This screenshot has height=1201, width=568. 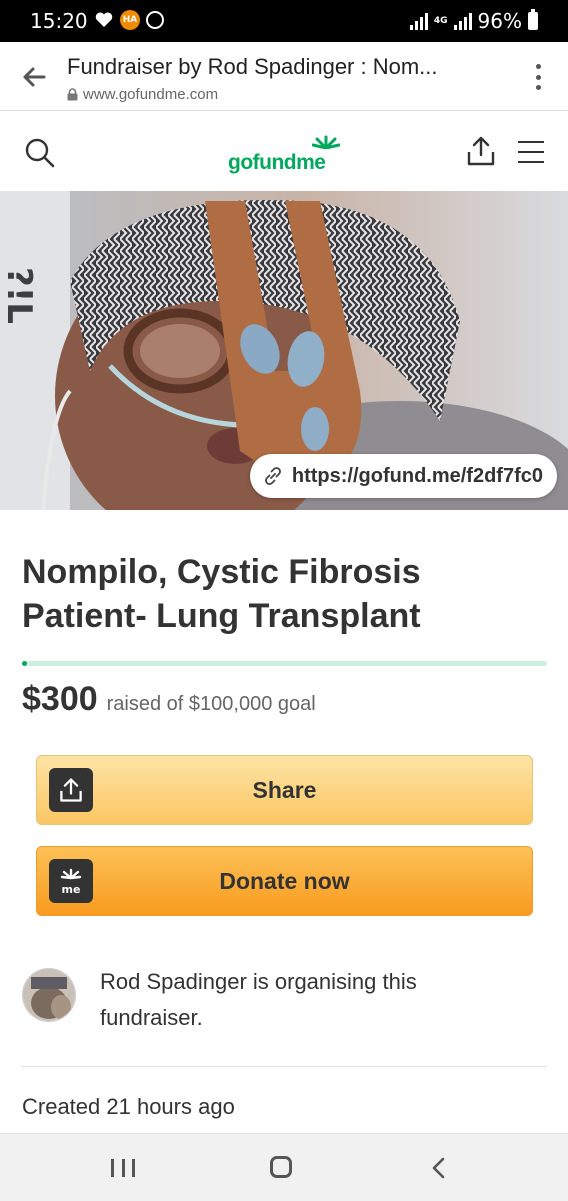 I want to click on heart-icon, so click(x=104, y=19).